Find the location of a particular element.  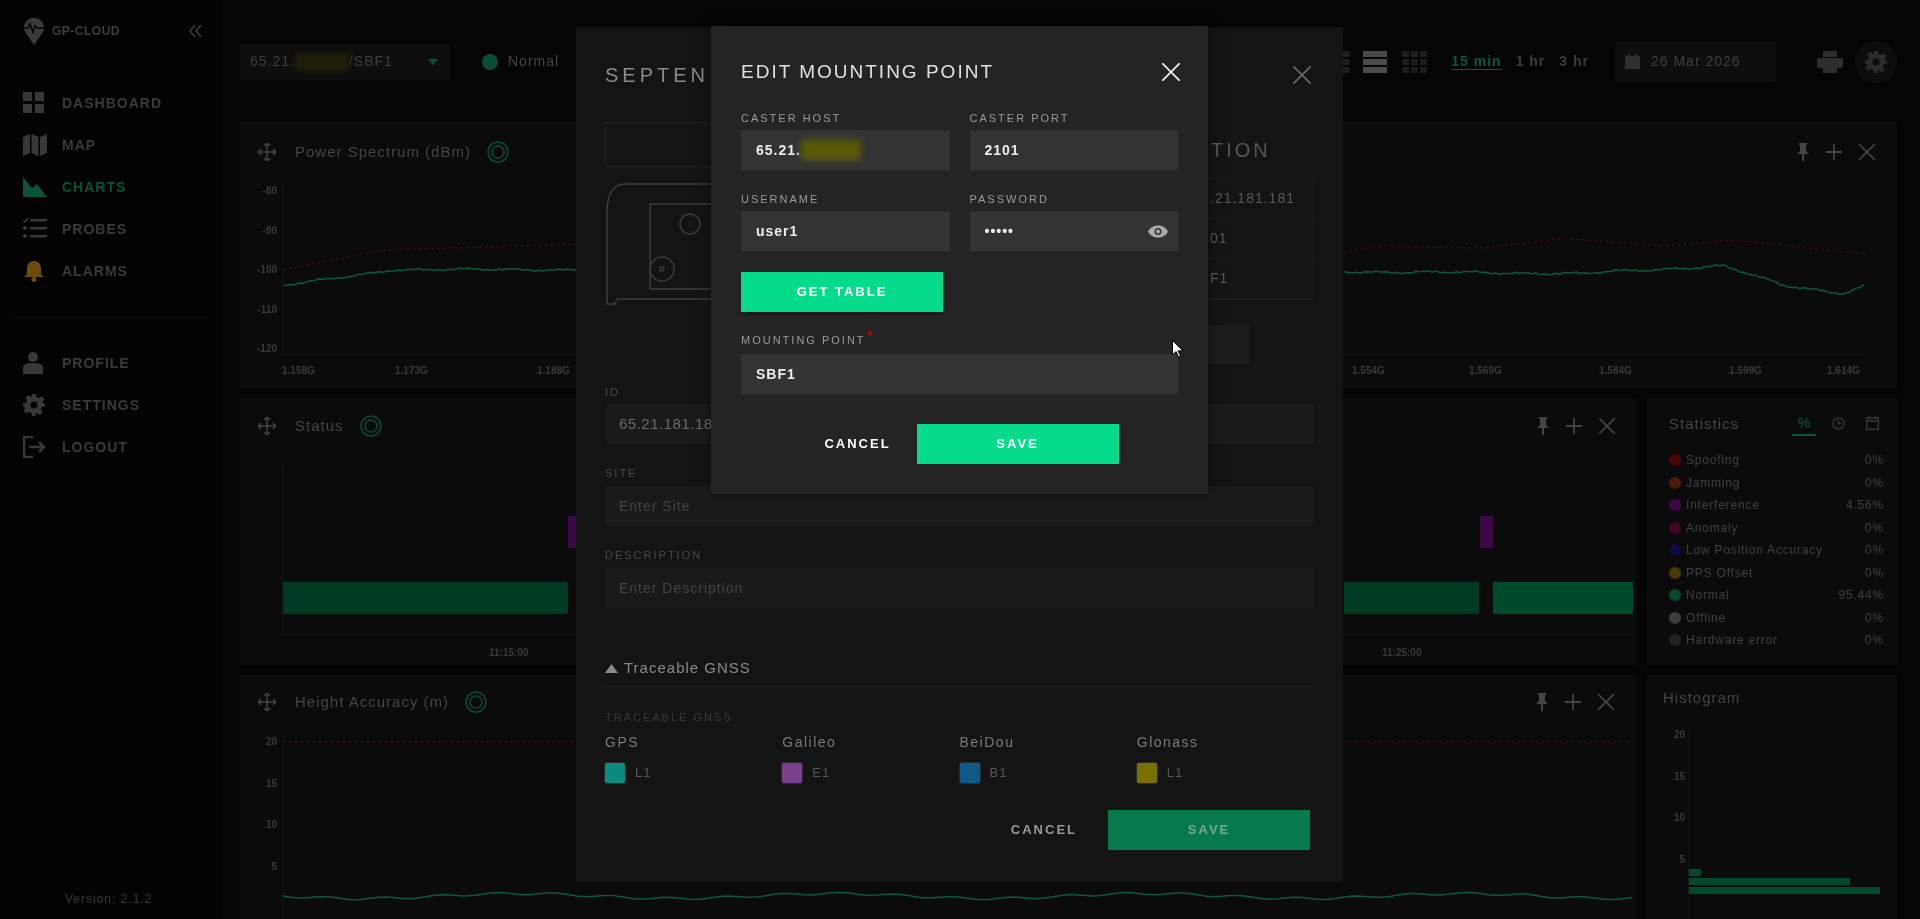

settings-button is located at coordinates (1876, 61).